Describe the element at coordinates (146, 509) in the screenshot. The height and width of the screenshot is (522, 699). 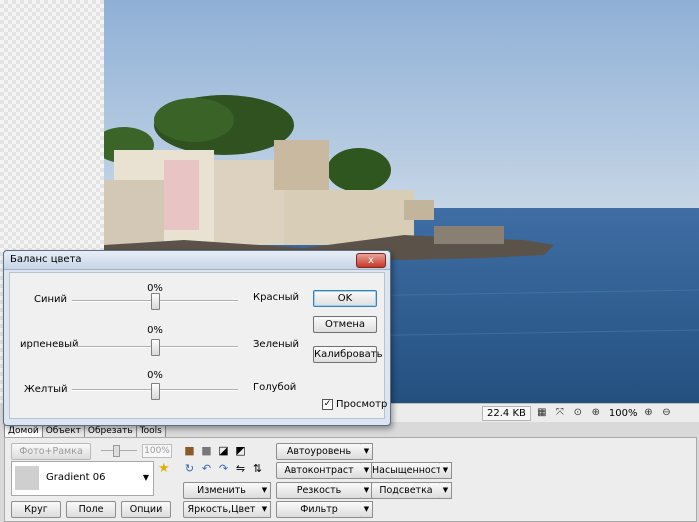
I see `options-button: Опции` at that location.